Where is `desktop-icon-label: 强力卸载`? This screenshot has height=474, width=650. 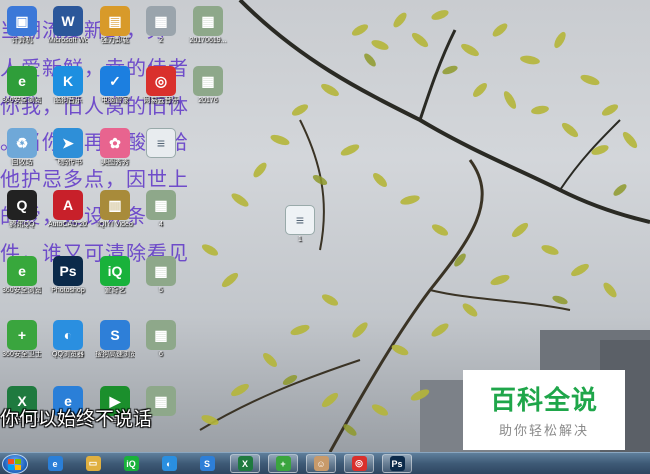
desktop-icon-label: 强力卸载 is located at coordinates (115, 40).